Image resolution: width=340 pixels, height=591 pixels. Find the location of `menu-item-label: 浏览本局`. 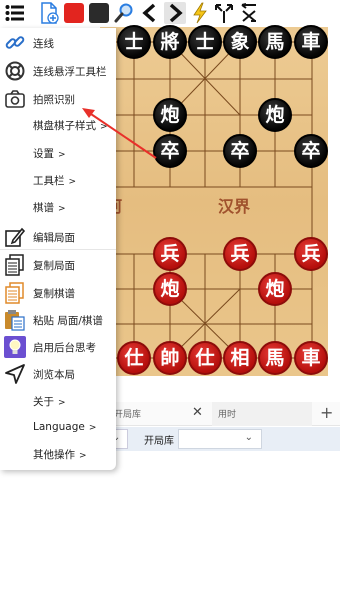

menu-item-label: 浏览本局 is located at coordinates (54, 375).